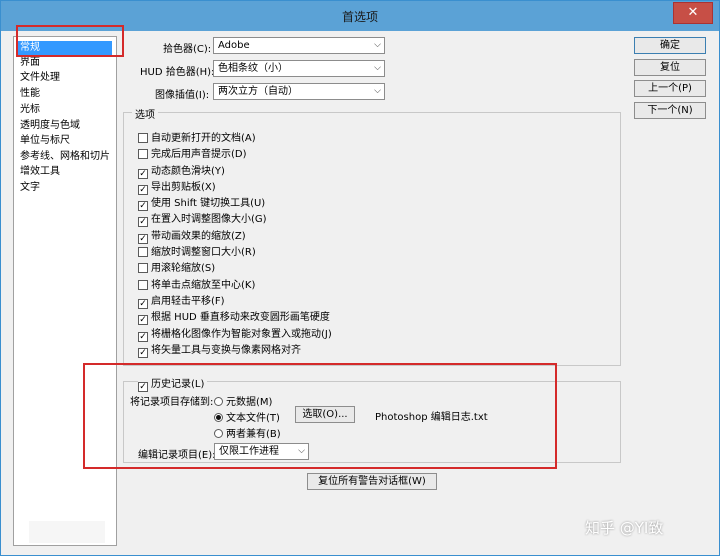  Describe the element at coordinates (172, 402) in the screenshot. I see `save-log-to-label: 将记录项目存储到:` at that location.